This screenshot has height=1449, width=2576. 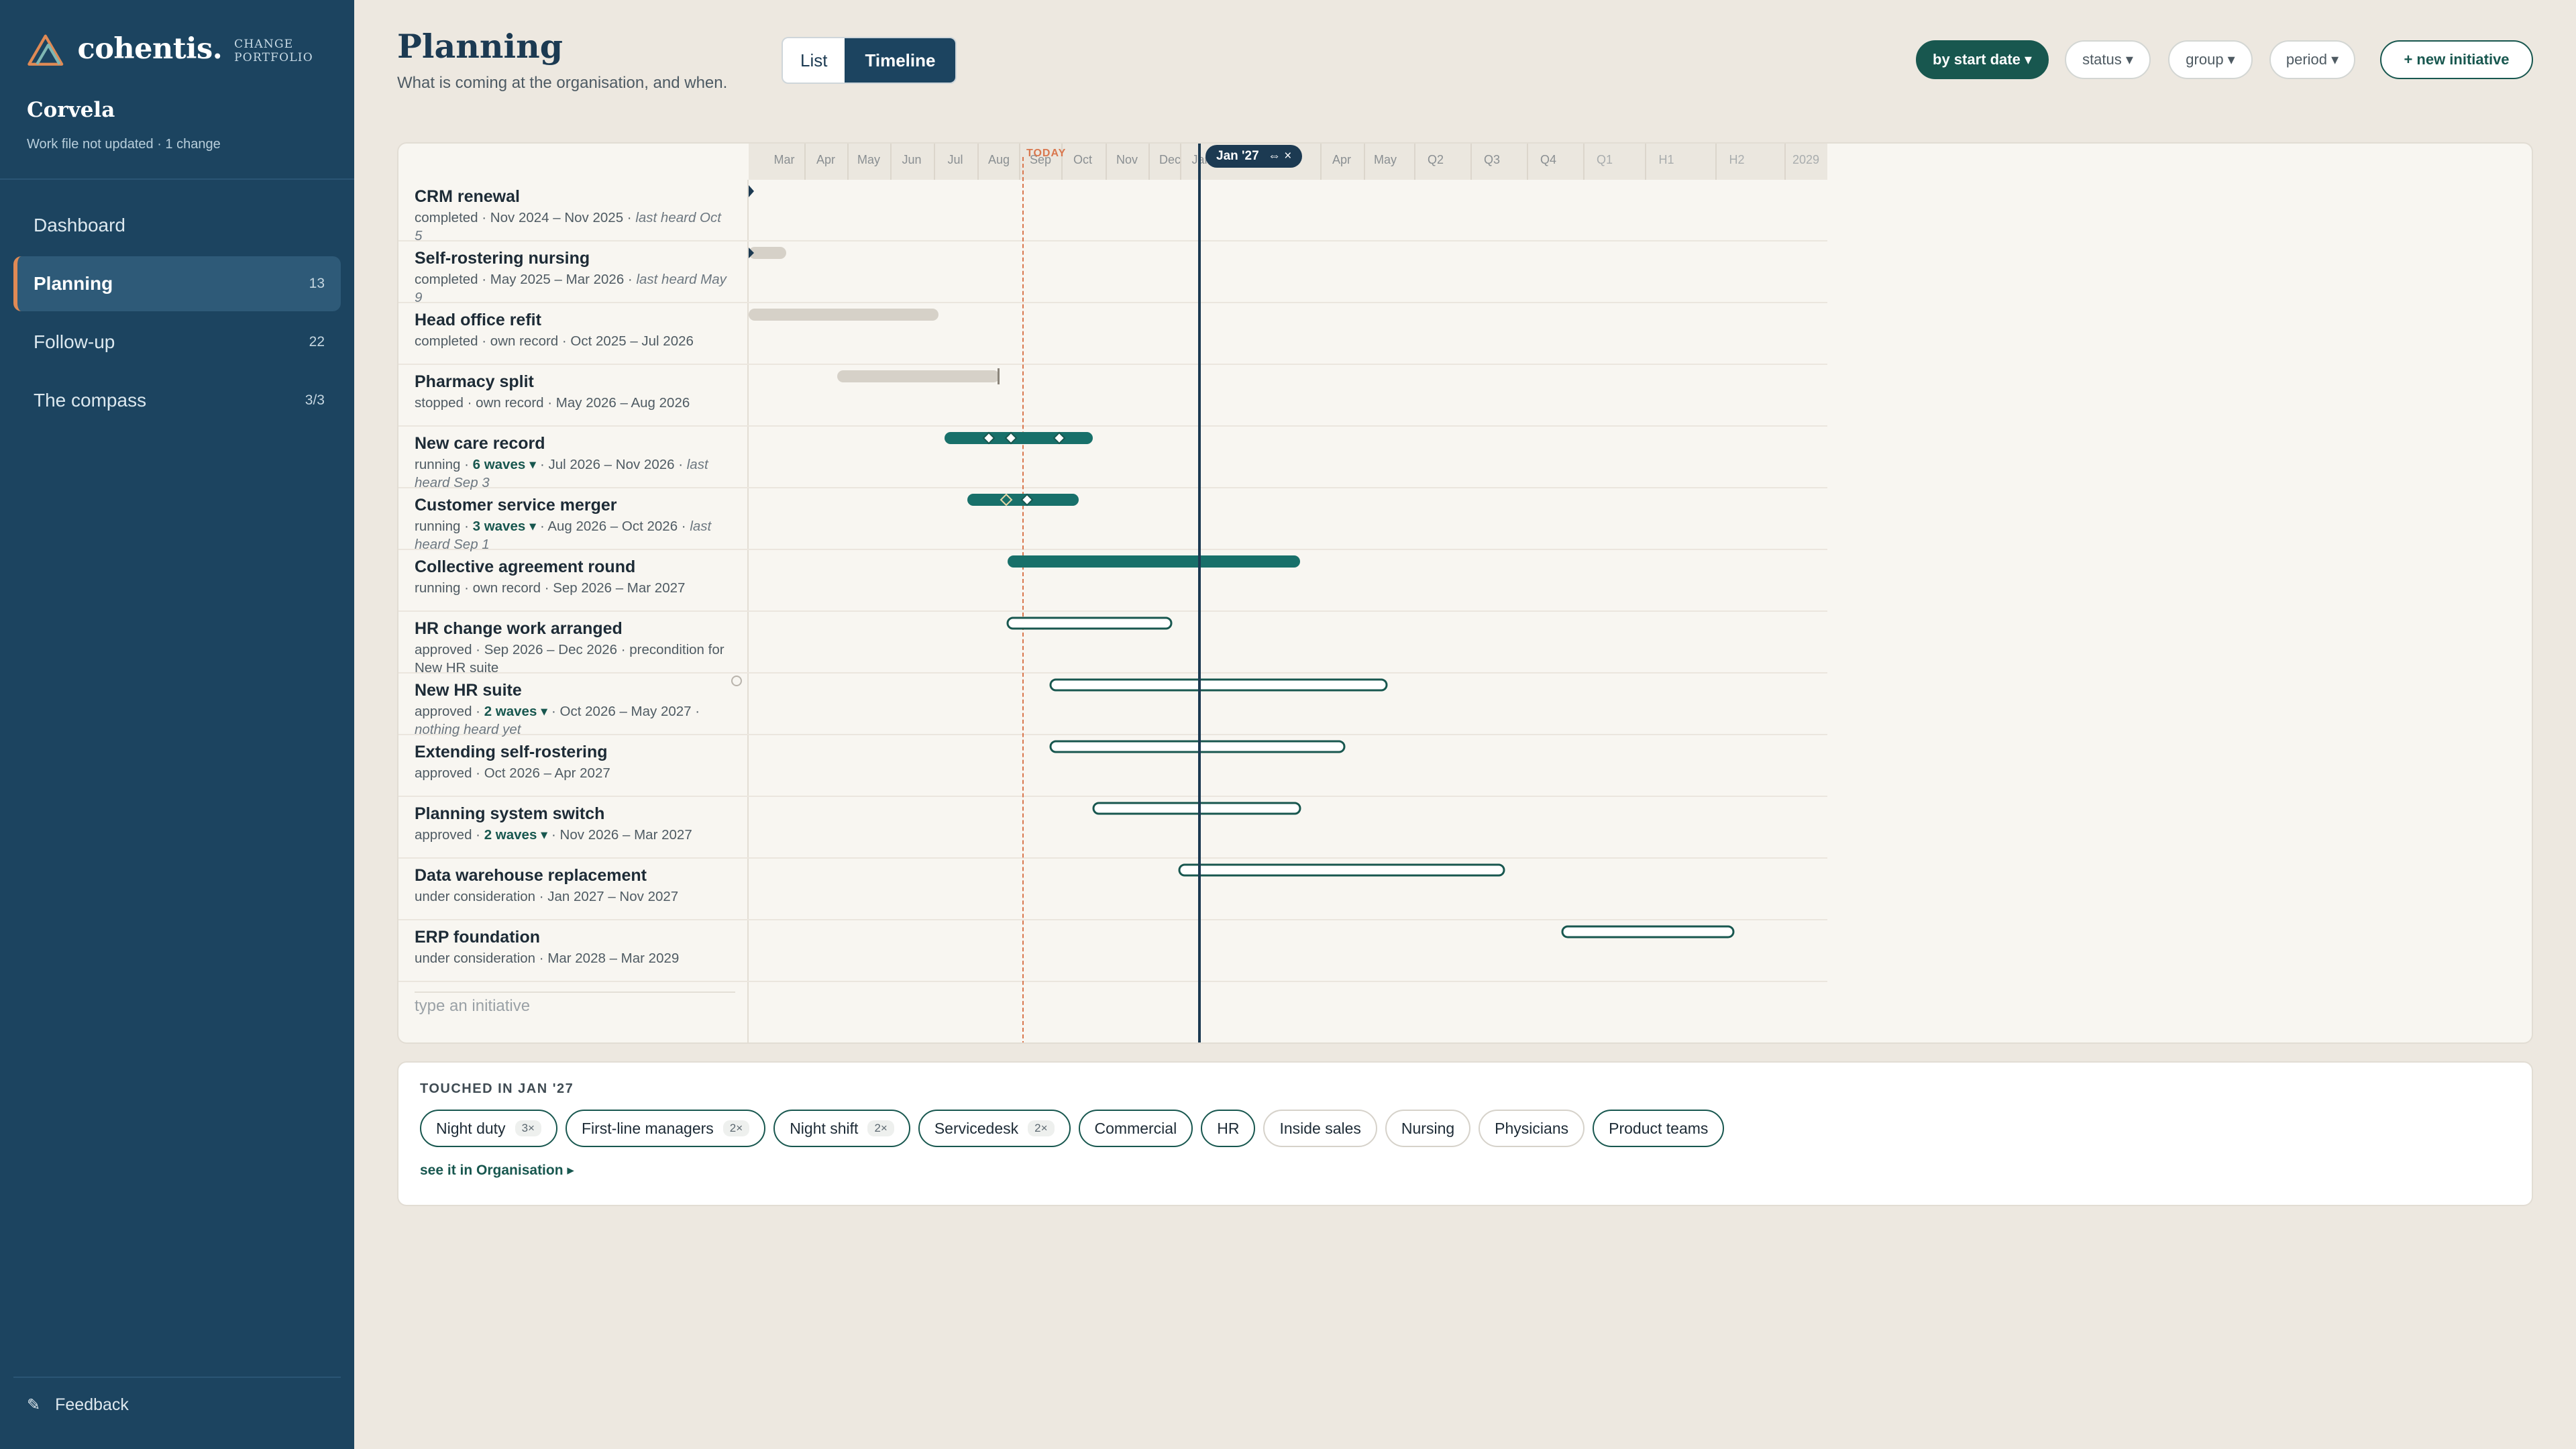 I want to click on brand-name: cohentis., so click(x=150, y=49).